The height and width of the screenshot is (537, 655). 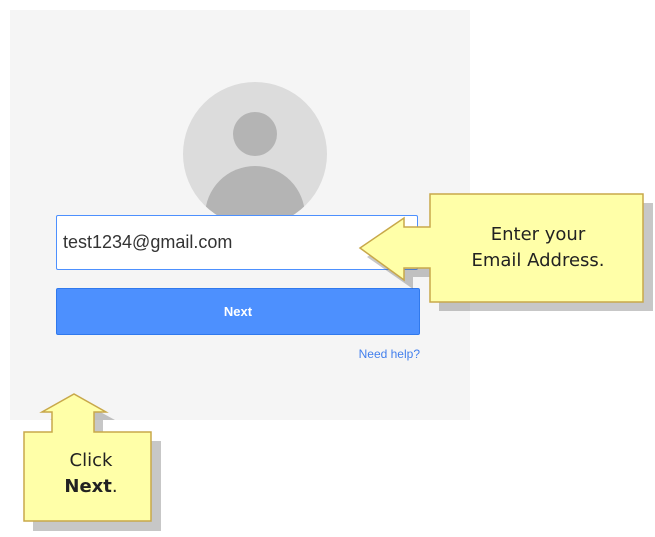 I want to click on next-callout-line1: Click, so click(x=91, y=460).